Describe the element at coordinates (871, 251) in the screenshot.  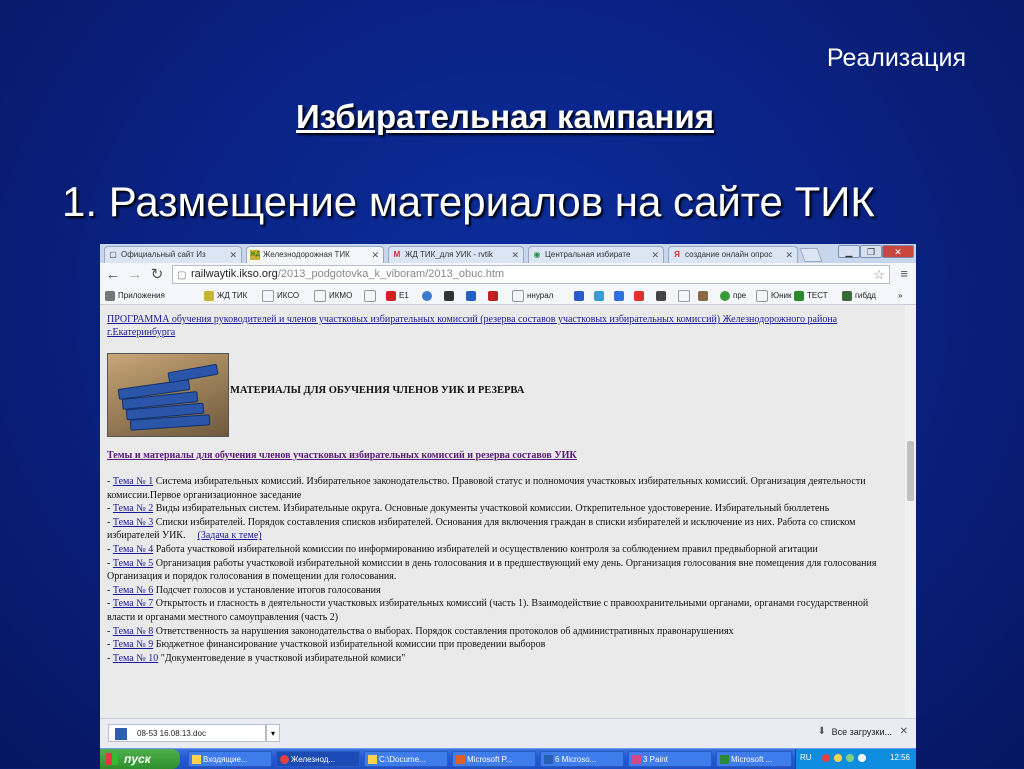
I see `maximize-button: ❐` at that location.